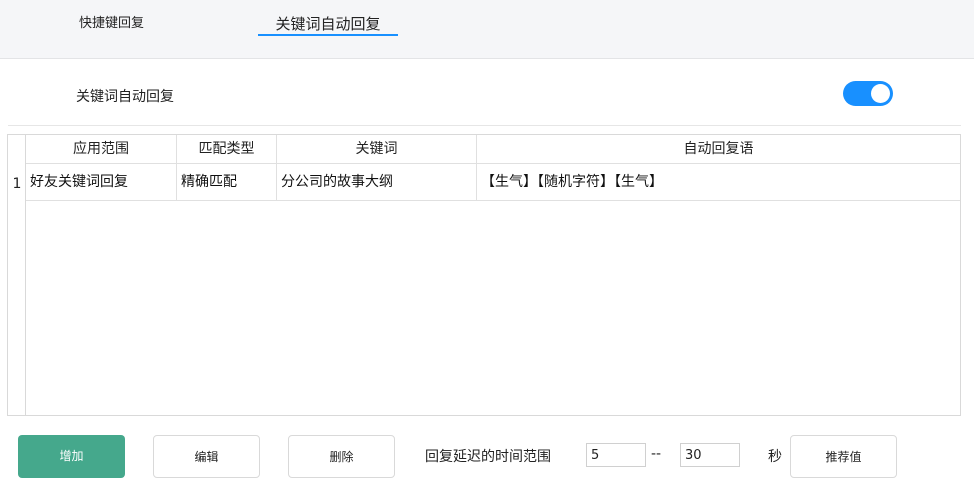 This screenshot has width=974, height=498. Describe the element at coordinates (377, 149) in the screenshot. I see `column-header-keyword: 关键词` at that location.